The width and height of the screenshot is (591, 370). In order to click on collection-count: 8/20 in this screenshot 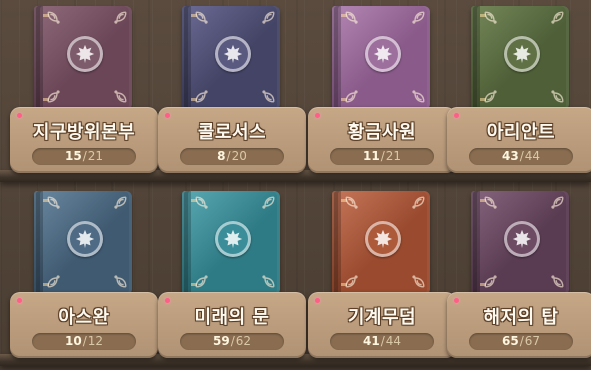, I will do `click(232, 156)`.